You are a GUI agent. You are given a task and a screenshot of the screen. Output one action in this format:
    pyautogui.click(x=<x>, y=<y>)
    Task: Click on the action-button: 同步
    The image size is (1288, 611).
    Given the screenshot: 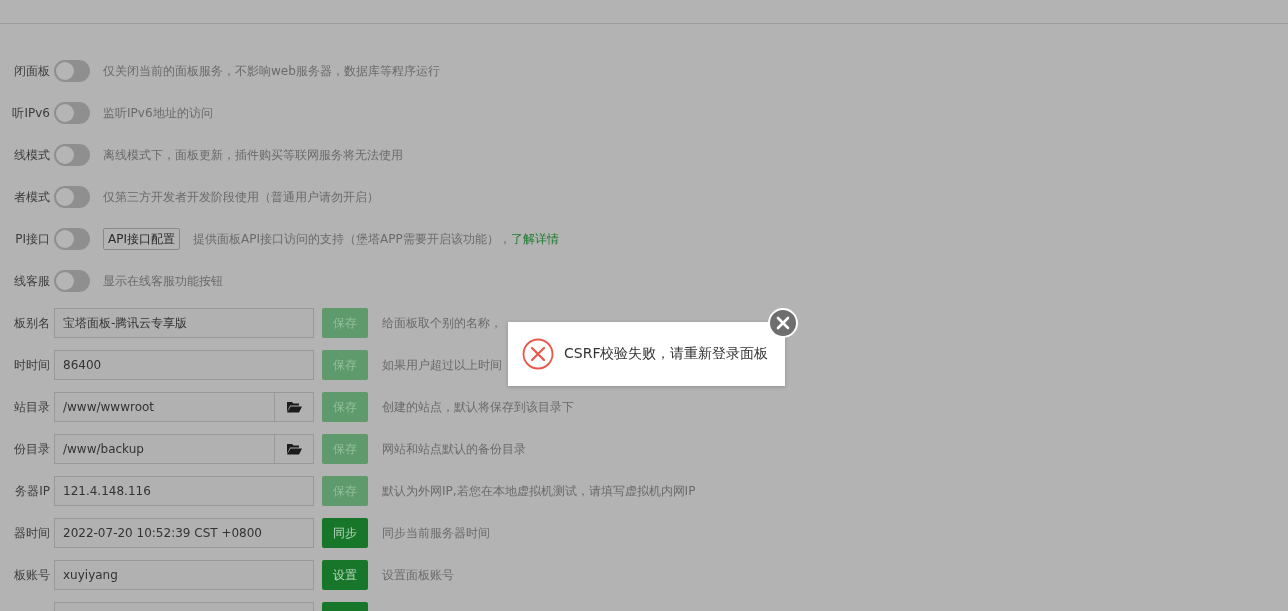 What is the action you would take?
    pyautogui.click(x=345, y=533)
    